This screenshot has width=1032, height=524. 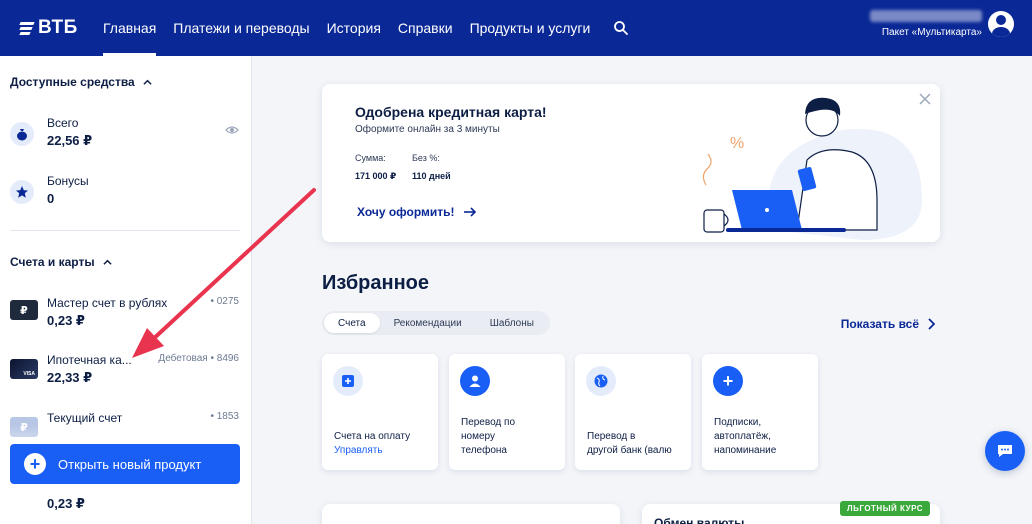 What do you see at coordinates (512, 323) in the screenshot?
I see `tab-templates: Шаблоны` at bounding box center [512, 323].